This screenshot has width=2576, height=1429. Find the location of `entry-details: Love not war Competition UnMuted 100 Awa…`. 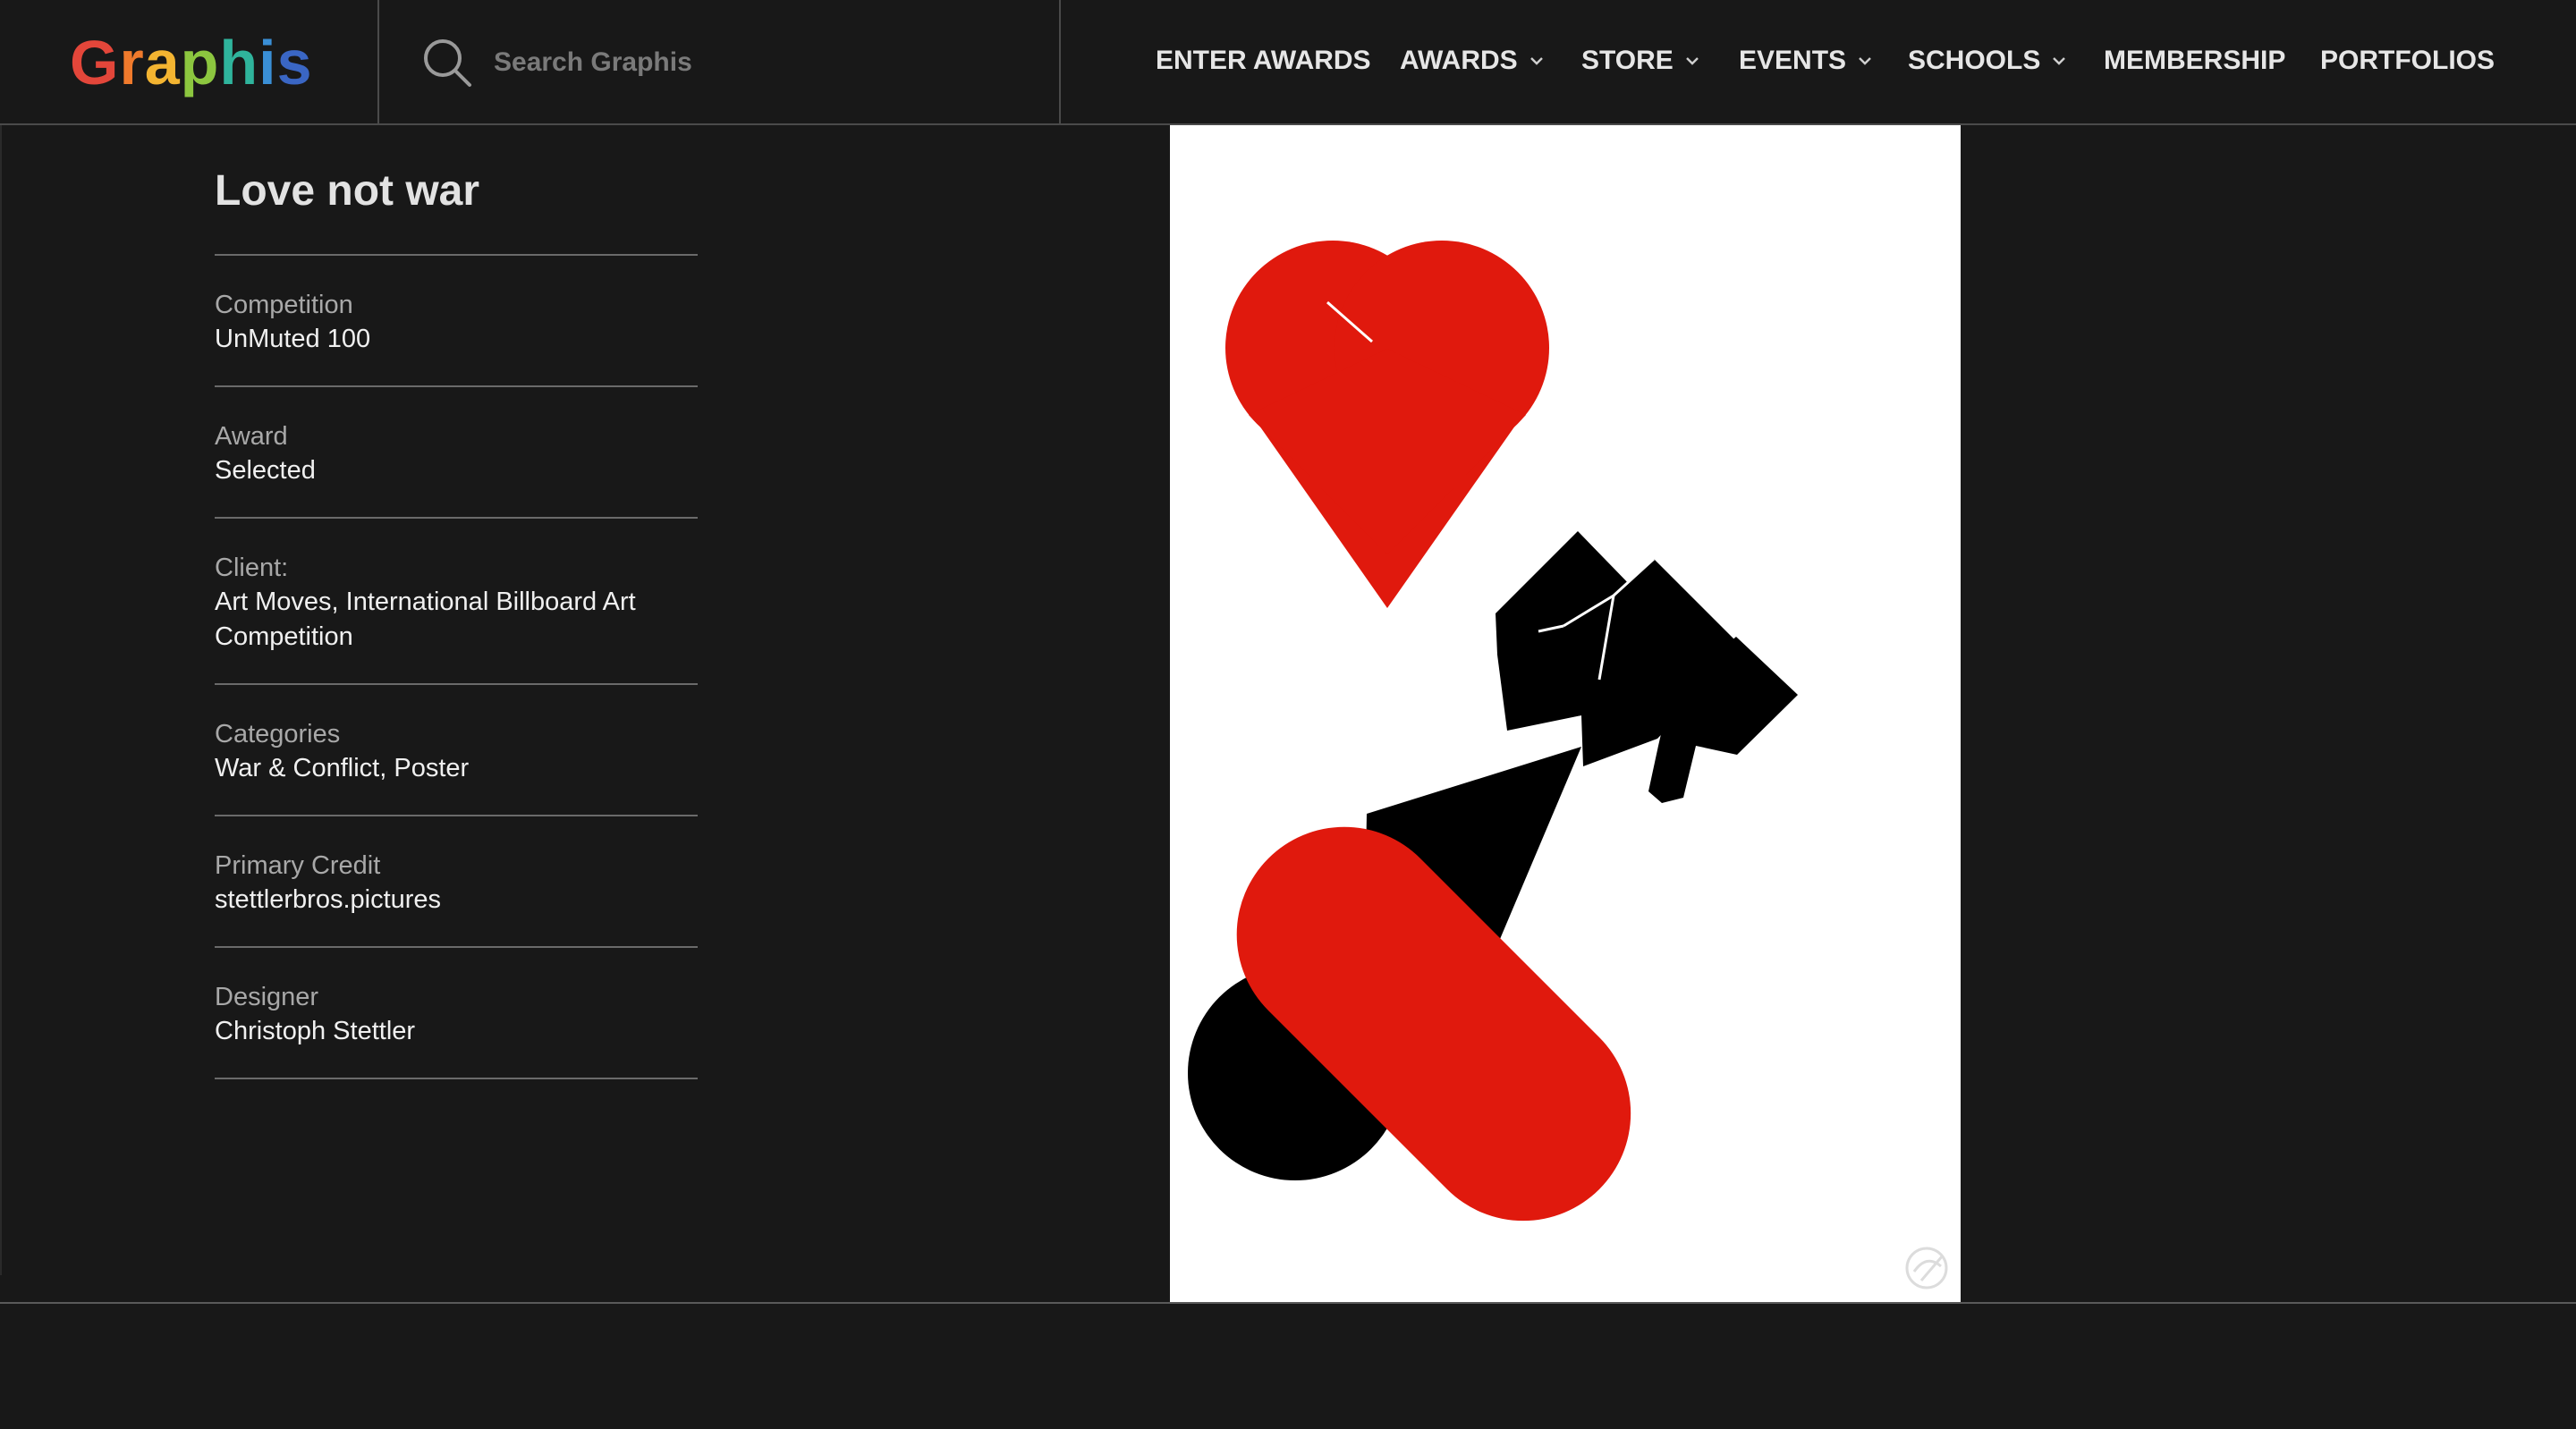

entry-details: Love not war Competition UnMuted 100 Awa… is located at coordinates (457, 622).